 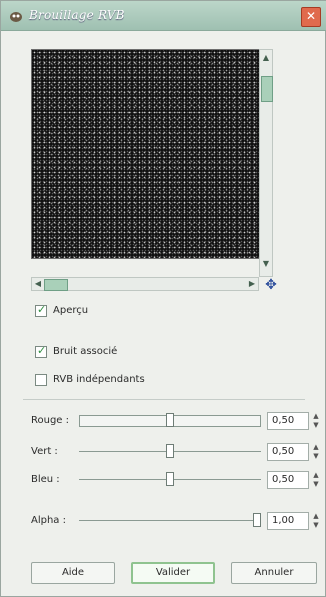 I want to click on vert-spin-arrows-icon: ▲ ▼, so click(x=316, y=452).